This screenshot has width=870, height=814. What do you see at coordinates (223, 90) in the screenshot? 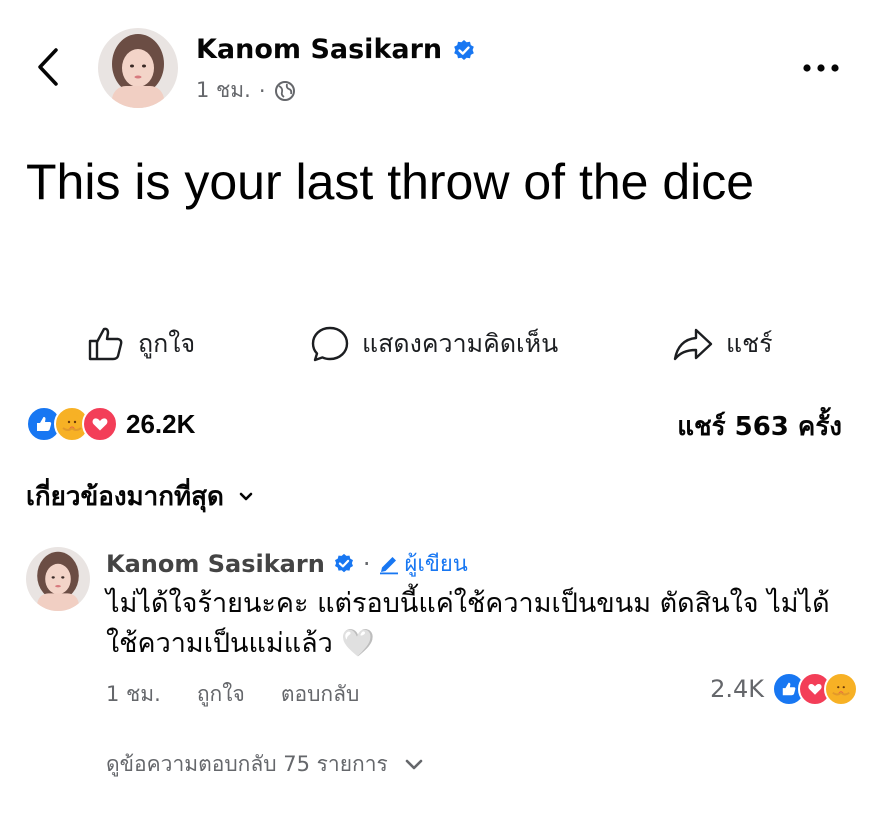
I see `post-time: 1 ชม.` at bounding box center [223, 90].